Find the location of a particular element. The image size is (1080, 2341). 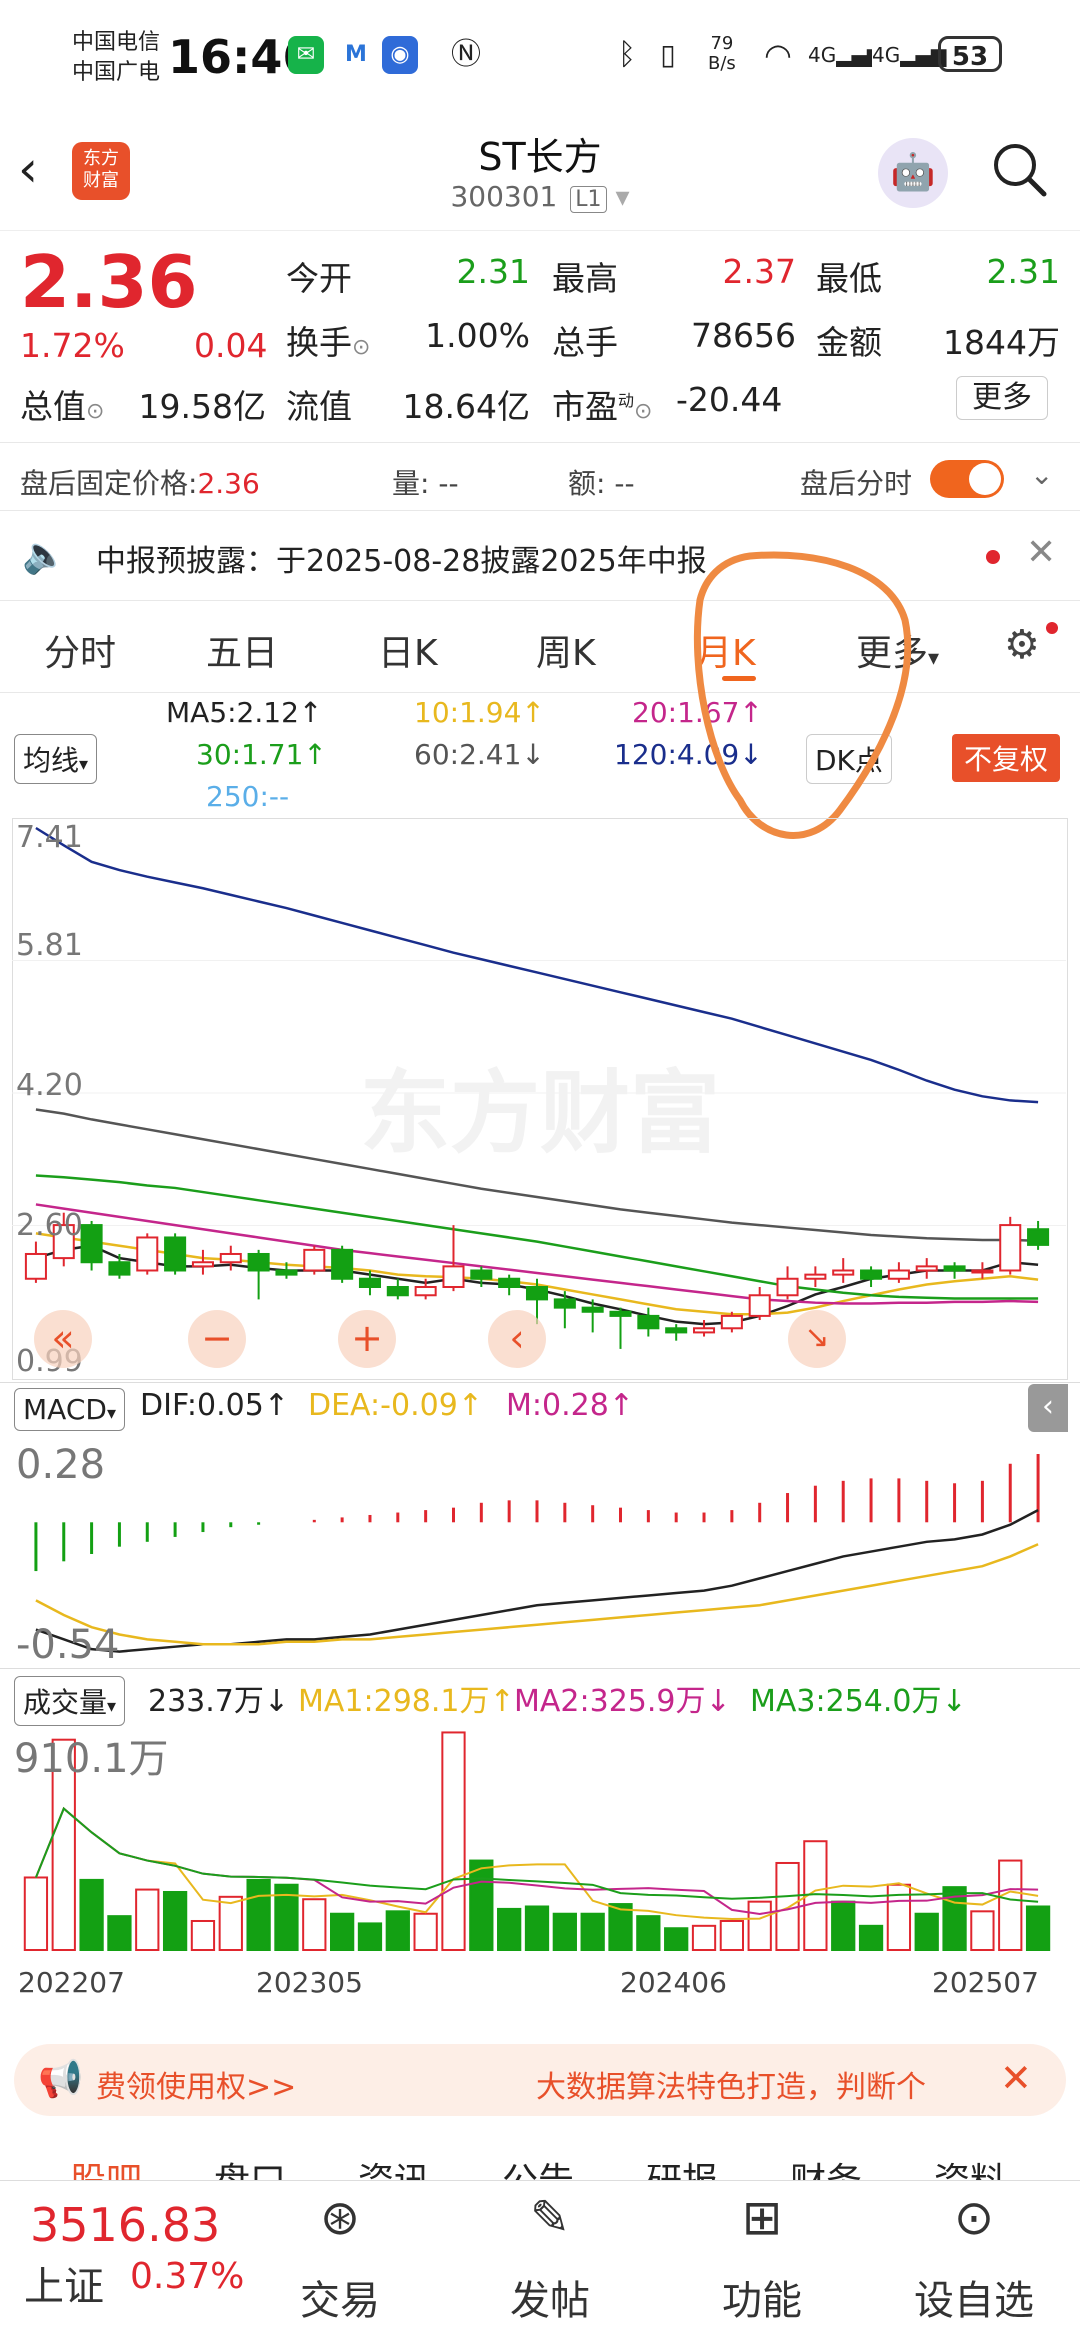

banner-right-text: 大数据算法特色打造，判断个 is located at coordinates (731, 2087).